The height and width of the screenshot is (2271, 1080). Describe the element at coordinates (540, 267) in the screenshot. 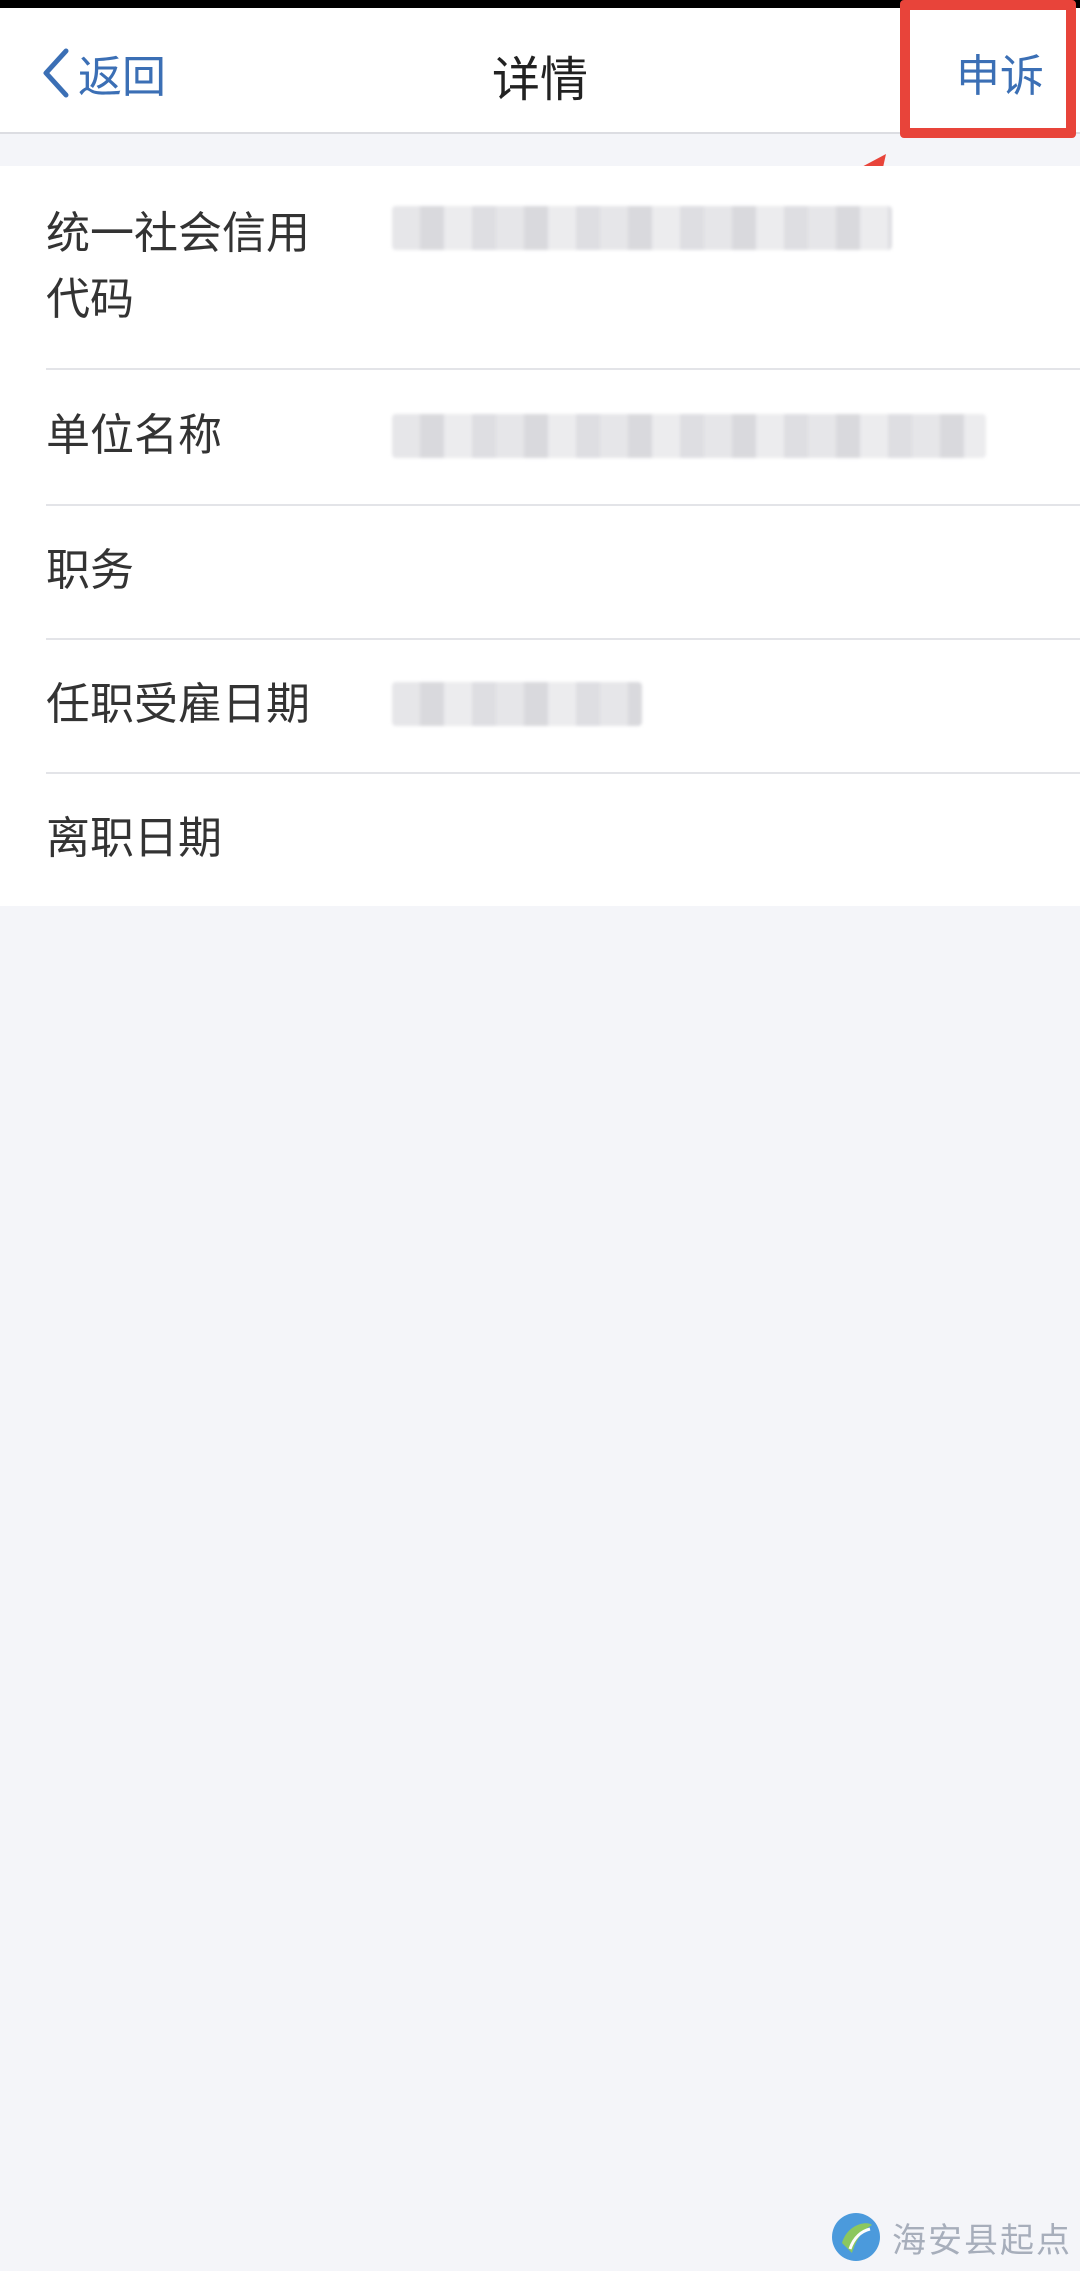

I see `list-item-credit-code: 统一社会信用 代码` at that location.